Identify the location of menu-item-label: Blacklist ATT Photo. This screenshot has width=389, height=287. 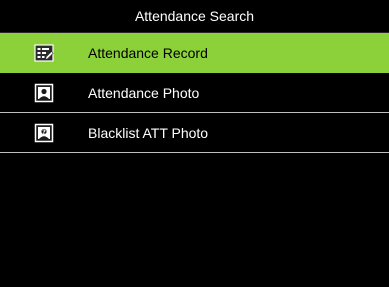
(148, 132).